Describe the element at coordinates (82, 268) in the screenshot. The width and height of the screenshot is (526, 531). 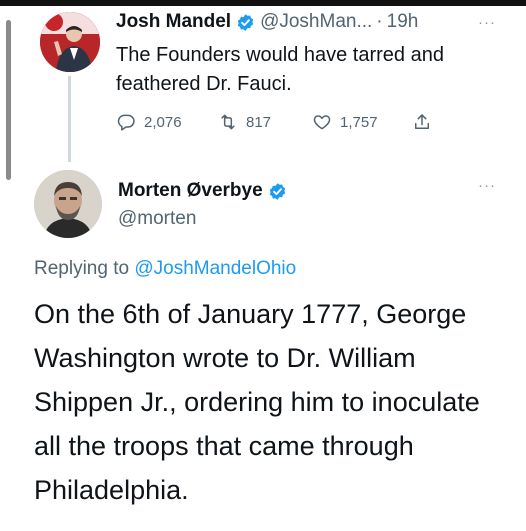
I see `replying-to-label: Replying to` at that location.